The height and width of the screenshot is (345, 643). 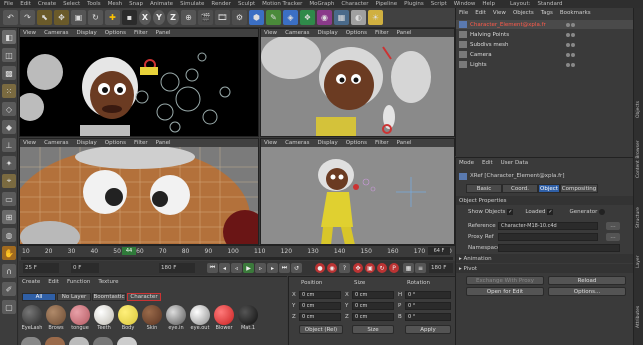 What do you see at coordinates (545, 268) in the screenshot?
I see `pivot-group: ▸ Pivot` at bounding box center [545, 268].